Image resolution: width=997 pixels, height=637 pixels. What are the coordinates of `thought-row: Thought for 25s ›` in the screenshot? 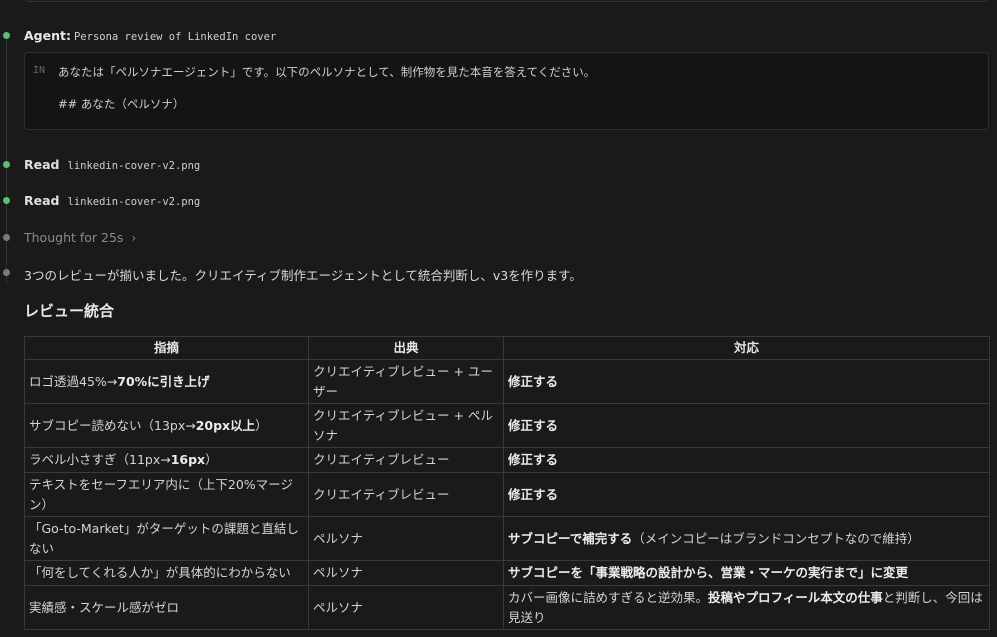 It's located at (80, 237).